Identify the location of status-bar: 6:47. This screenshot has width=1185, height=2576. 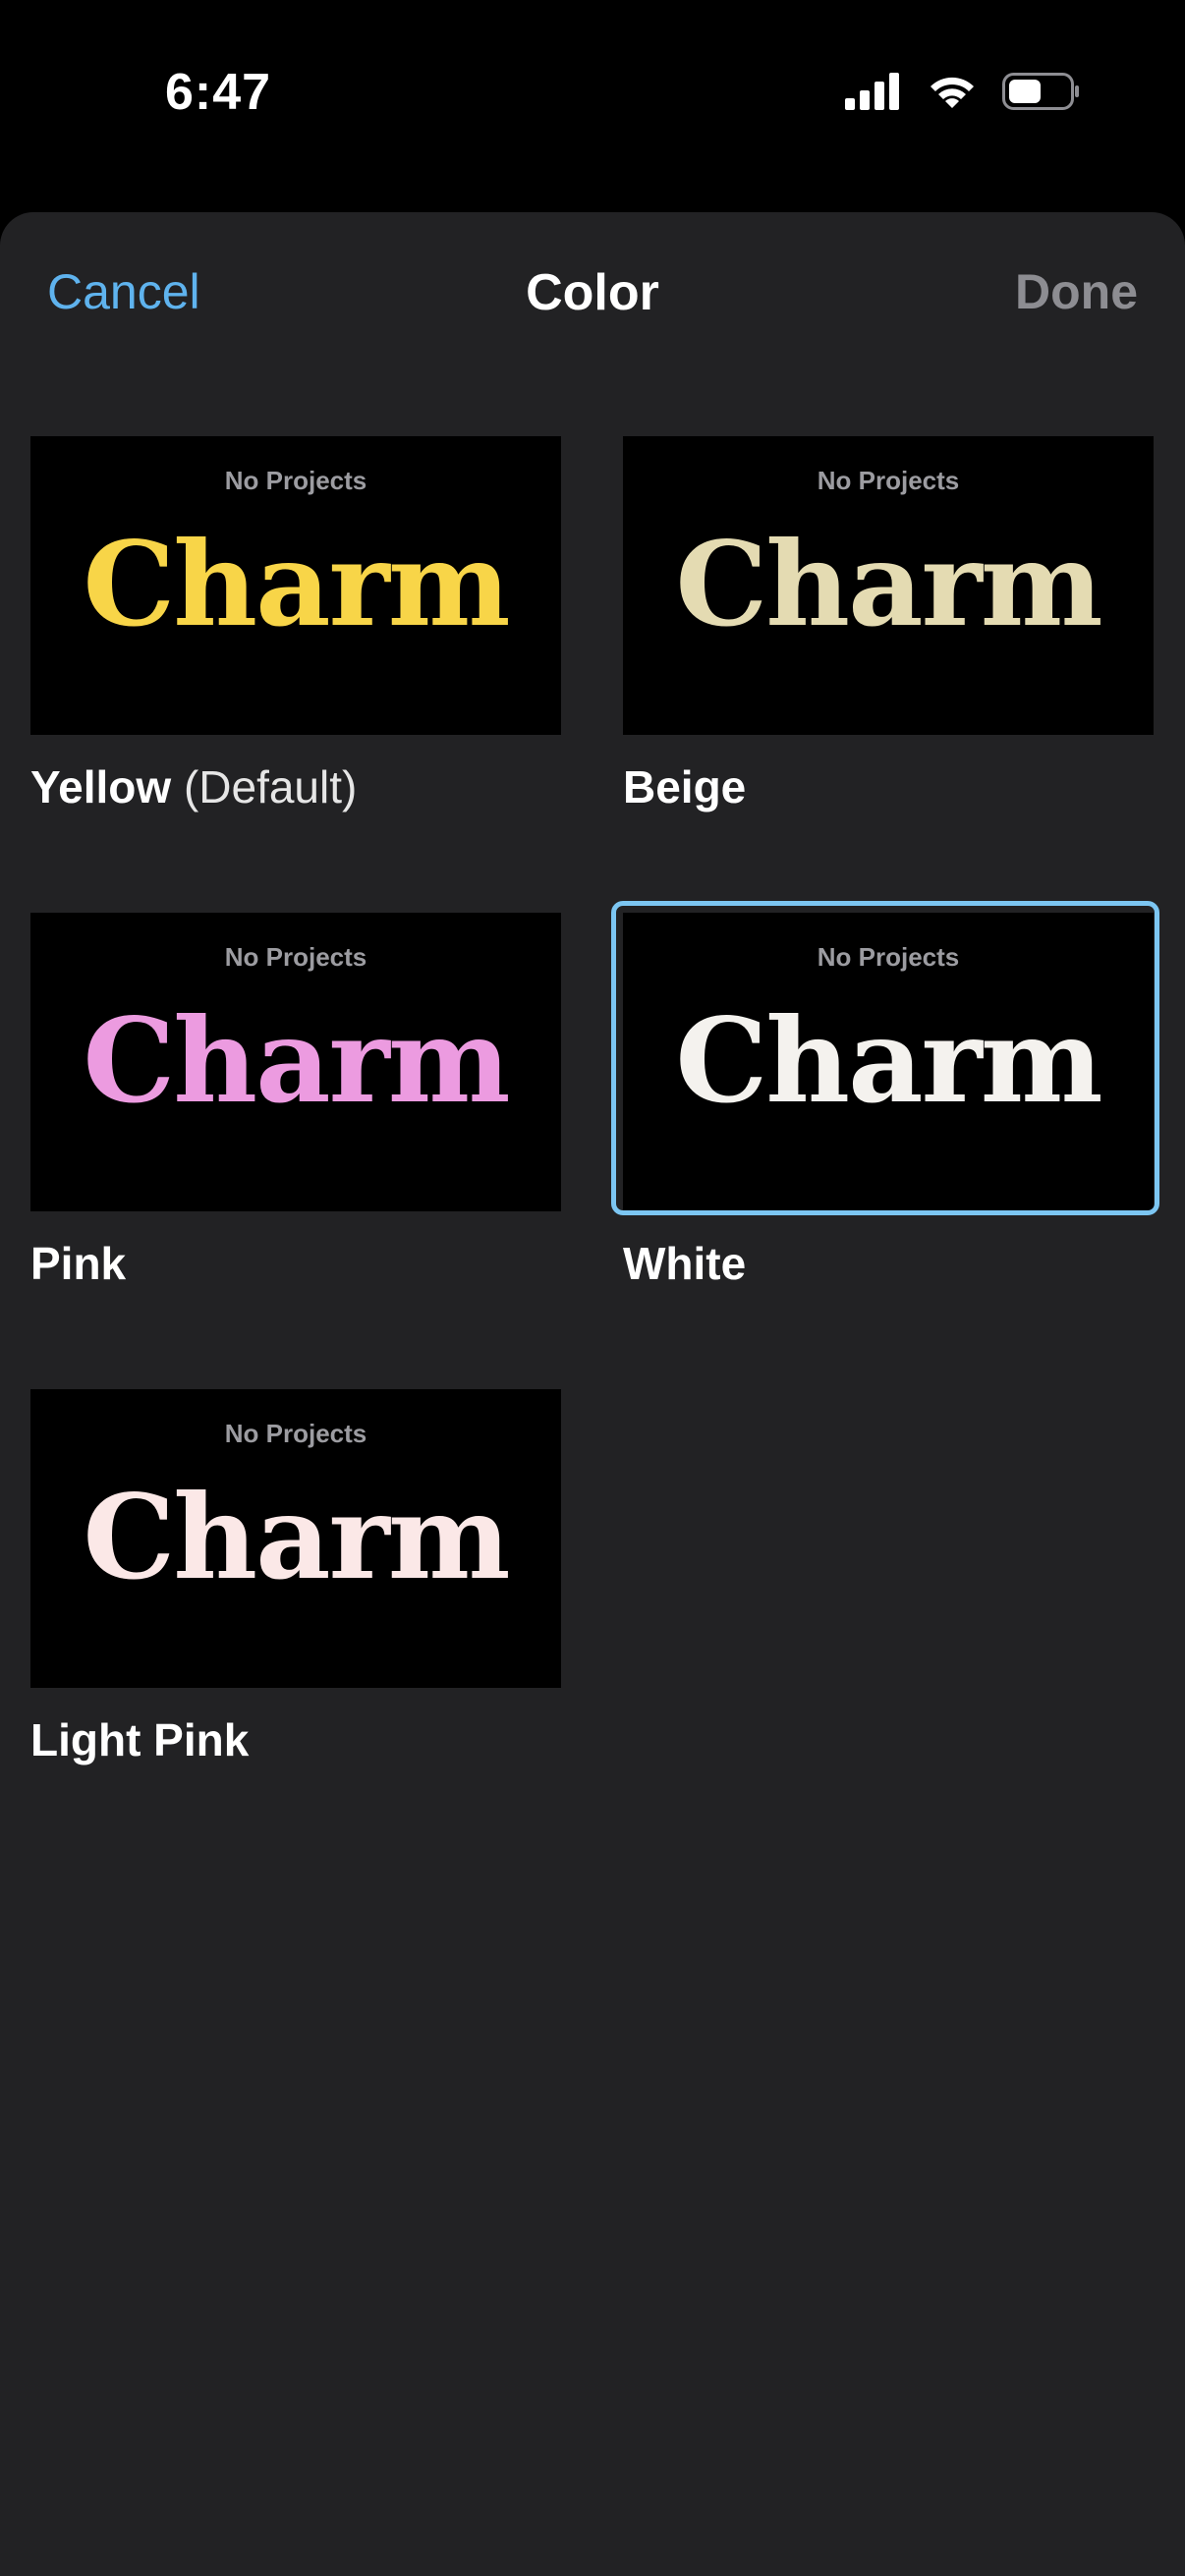
(592, 98).